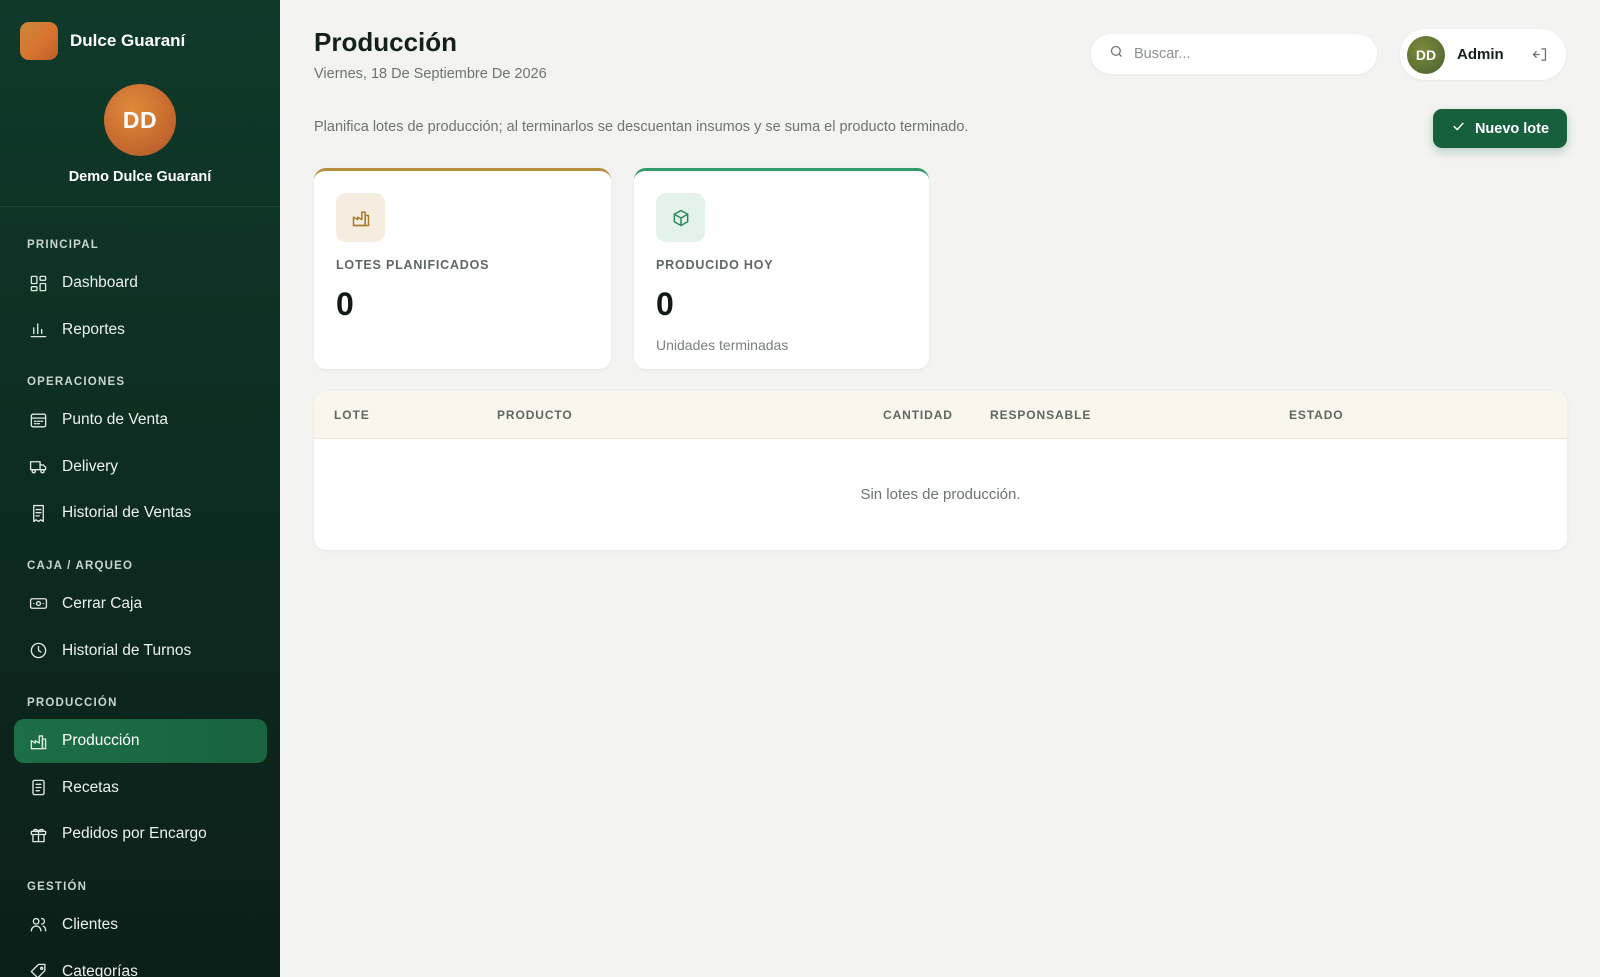  I want to click on sidebar-item-label: Reportes, so click(93, 329).